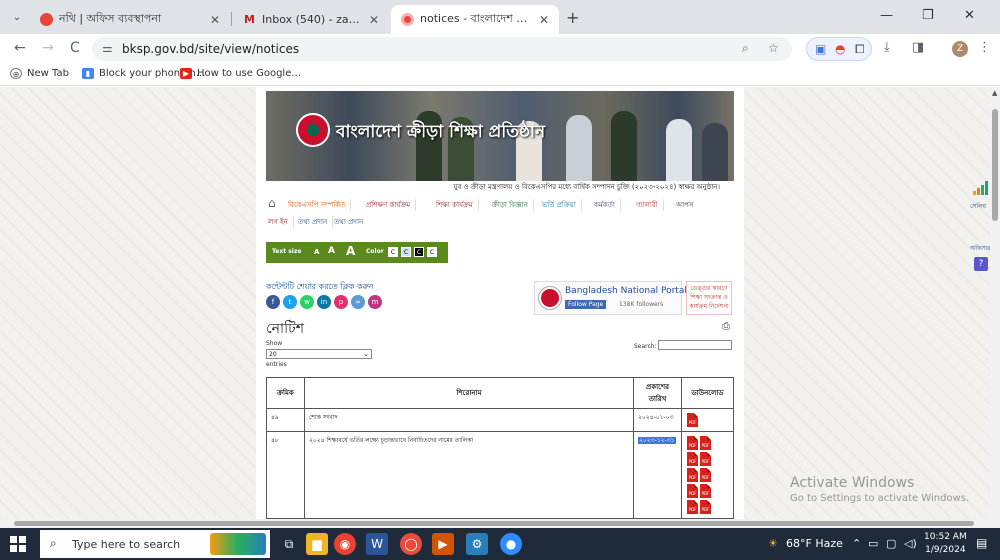 This screenshot has height=560, width=1000. What do you see at coordinates (887, 47) in the screenshot?
I see `download-icon: ⤓` at bounding box center [887, 47].